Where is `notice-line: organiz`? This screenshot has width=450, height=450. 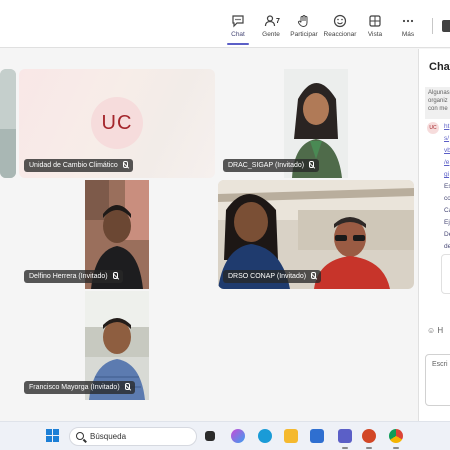 notice-line: organiz is located at coordinates (438, 101).